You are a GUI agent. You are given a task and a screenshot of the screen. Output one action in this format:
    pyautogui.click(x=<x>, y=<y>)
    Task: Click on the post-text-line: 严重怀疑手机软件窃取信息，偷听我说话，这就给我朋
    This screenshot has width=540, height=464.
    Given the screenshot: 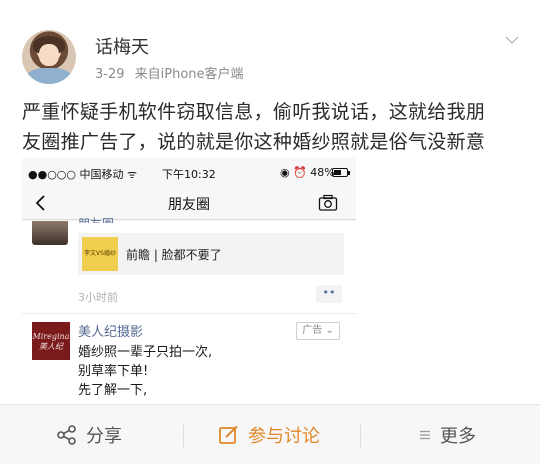 What is the action you would take?
    pyautogui.click(x=254, y=112)
    